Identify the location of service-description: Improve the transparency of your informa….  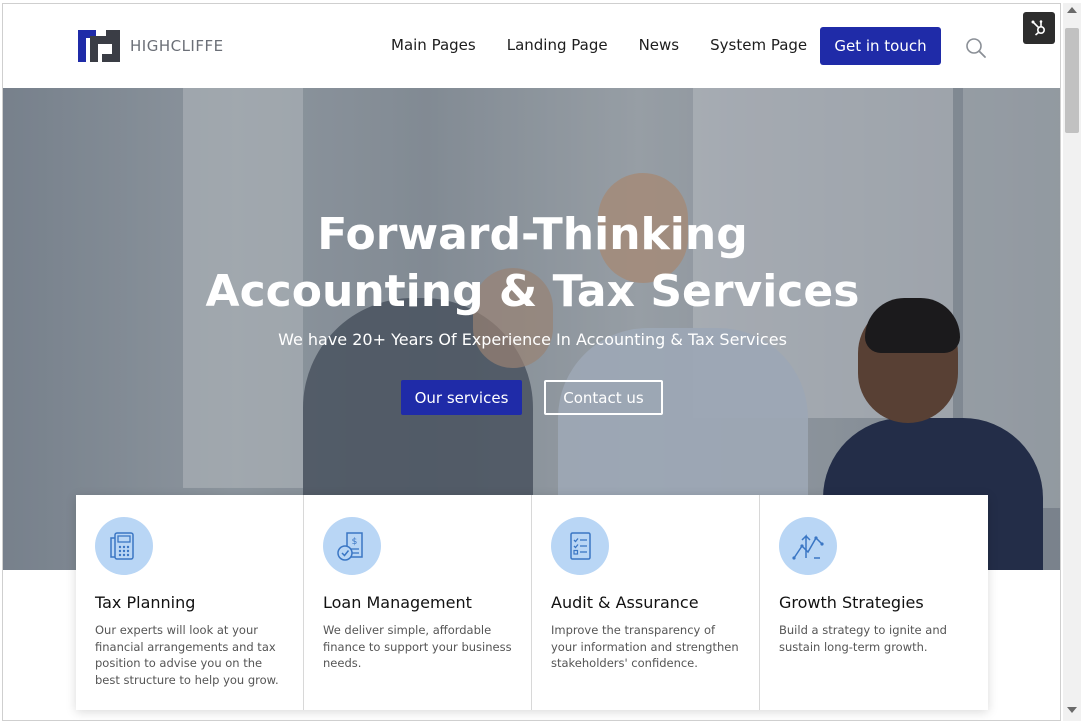
(645, 646).